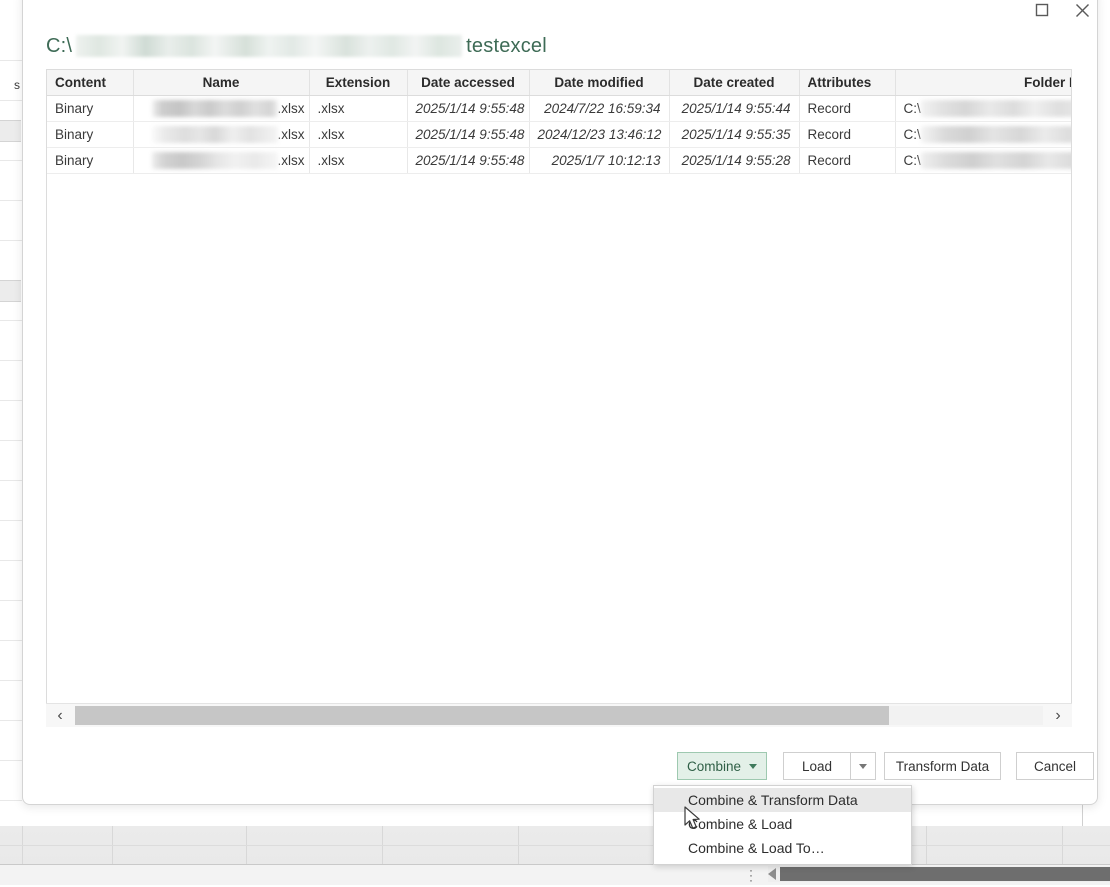 This screenshot has height=887, width=1110. I want to click on cell-date-modified: 2025/1/7 10:12:13, so click(599, 160).